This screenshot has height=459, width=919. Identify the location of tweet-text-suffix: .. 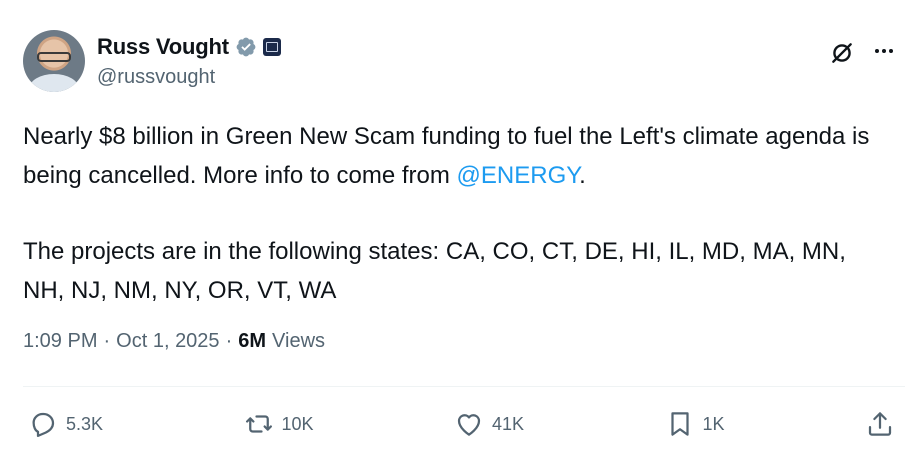
(582, 175).